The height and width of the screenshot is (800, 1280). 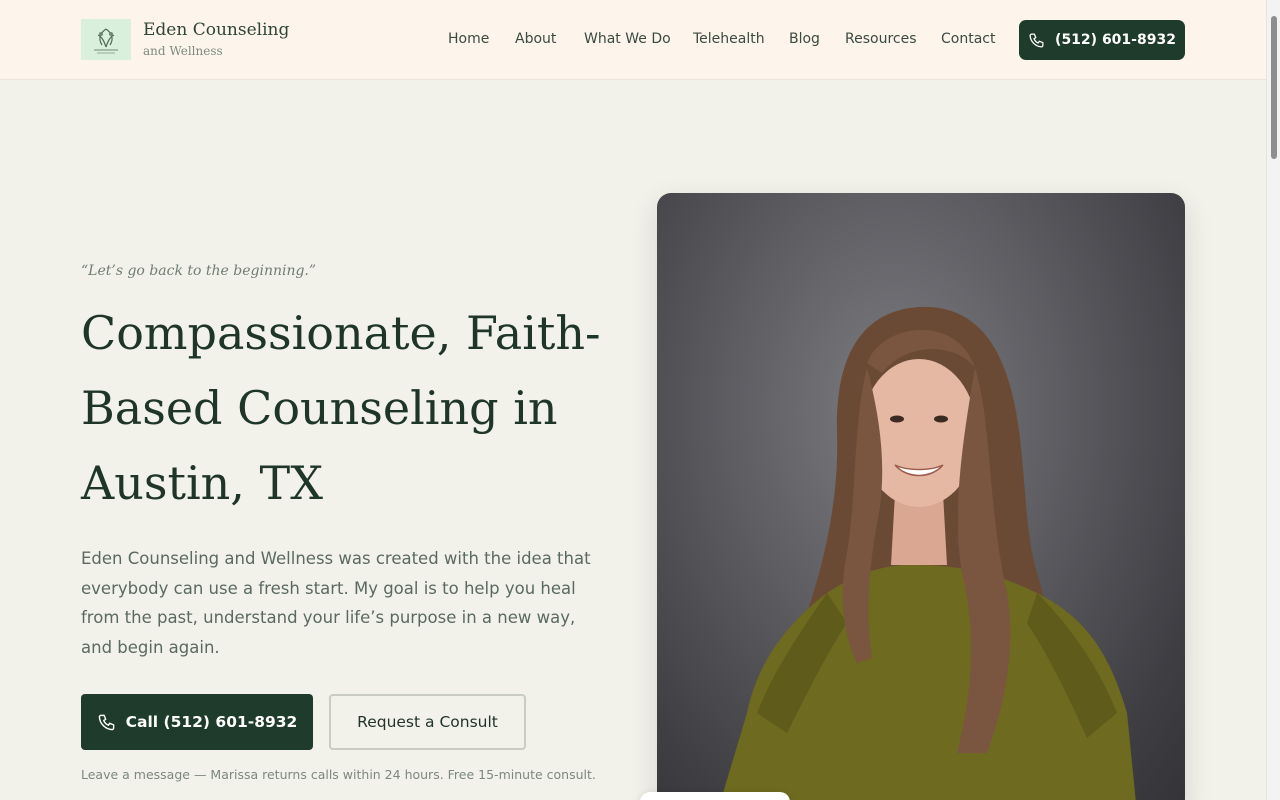 What do you see at coordinates (1115, 40) in the screenshot?
I see `header-phone-label: (512) 601-8932` at bounding box center [1115, 40].